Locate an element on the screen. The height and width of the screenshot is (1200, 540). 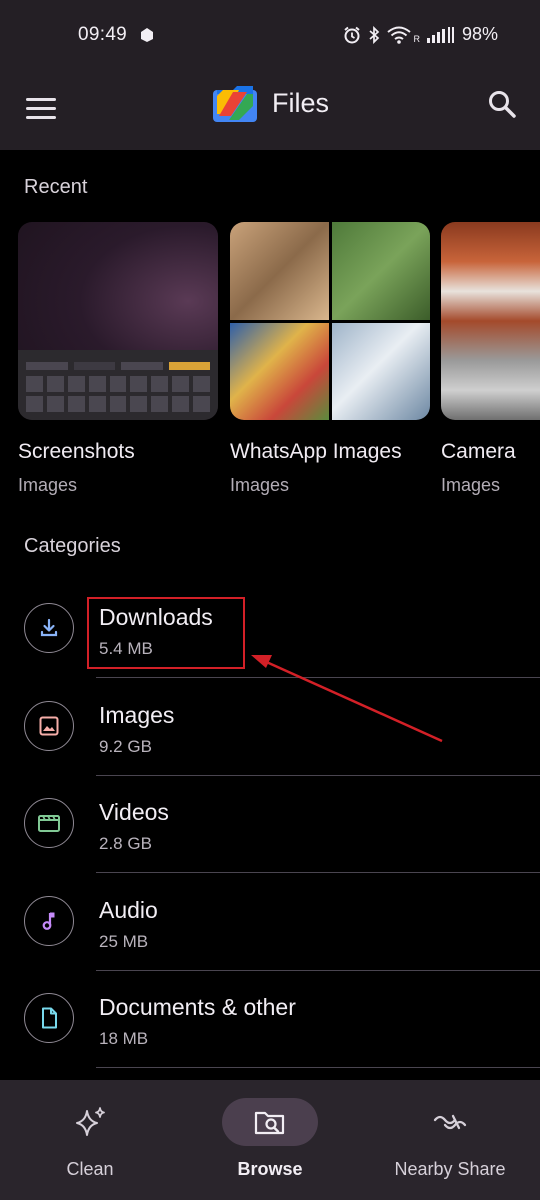
annotation-highlight-box is located at coordinates (166, 633).